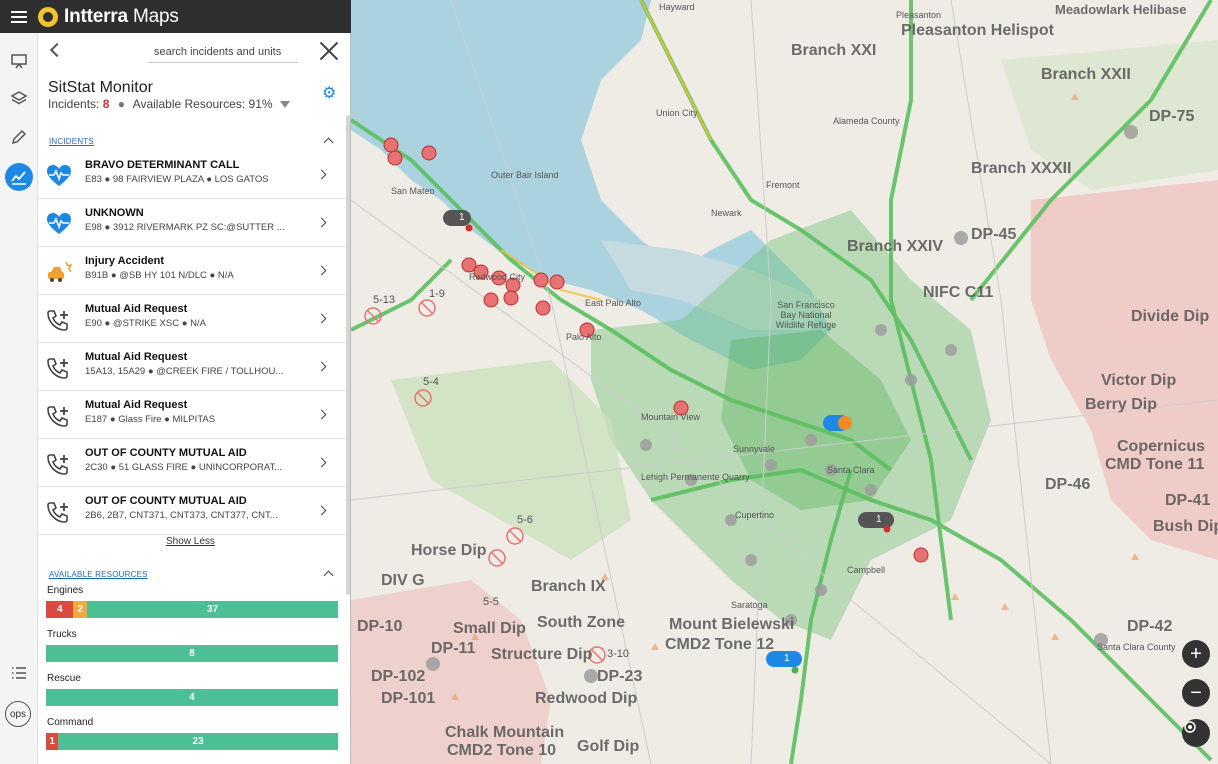 The image size is (1218, 764). What do you see at coordinates (398, 676) in the screenshot?
I see `map-label: DP-102` at bounding box center [398, 676].